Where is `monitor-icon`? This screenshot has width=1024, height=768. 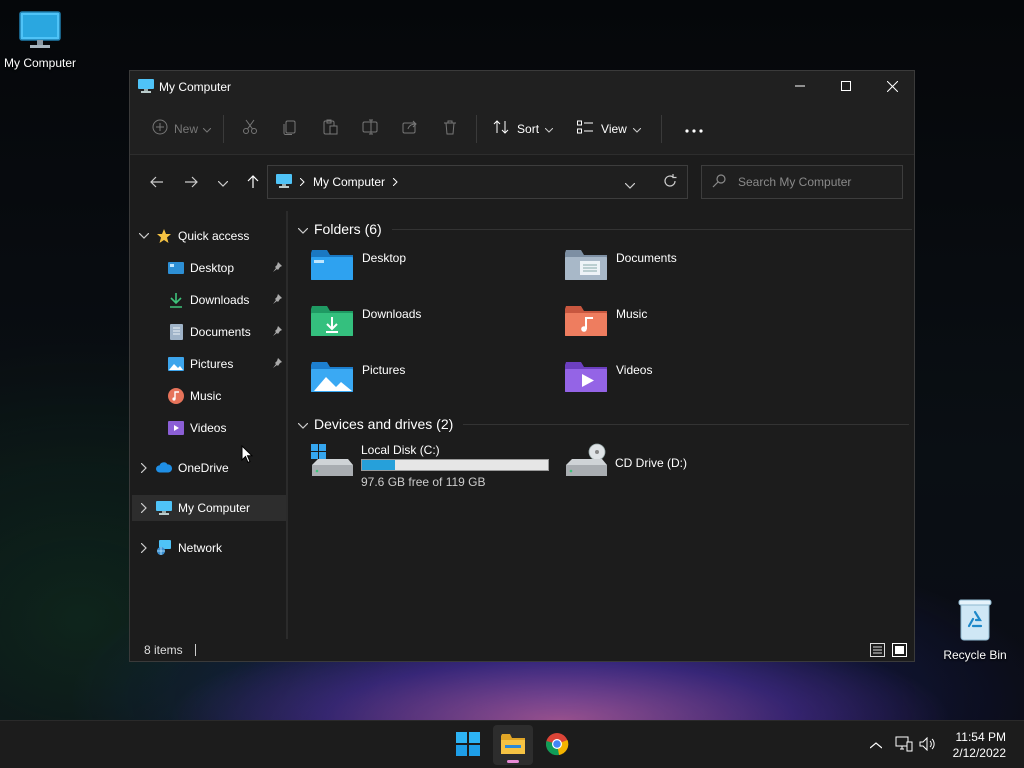 monitor-icon is located at coordinates (284, 182).